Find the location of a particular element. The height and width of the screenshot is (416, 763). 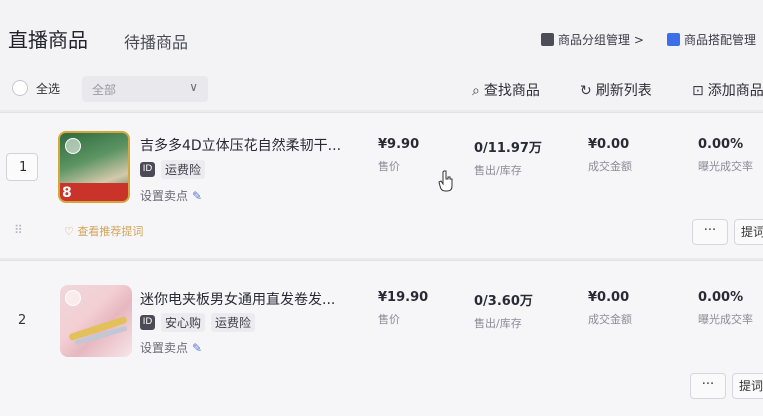

select-all-radio is located at coordinates (20, 88).